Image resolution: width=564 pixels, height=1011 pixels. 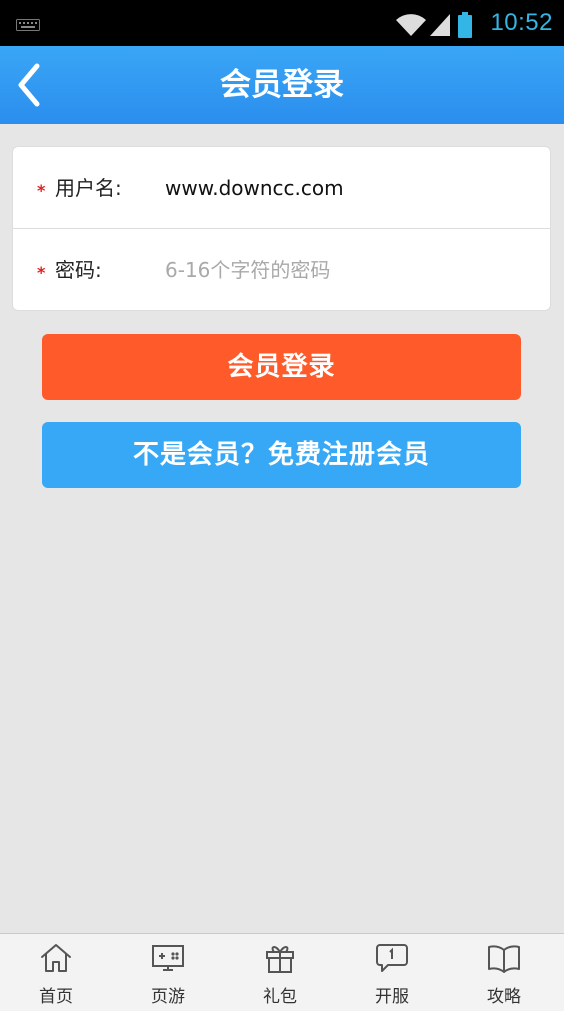 I want to click on nav-label: 开服, so click(x=392, y=997).